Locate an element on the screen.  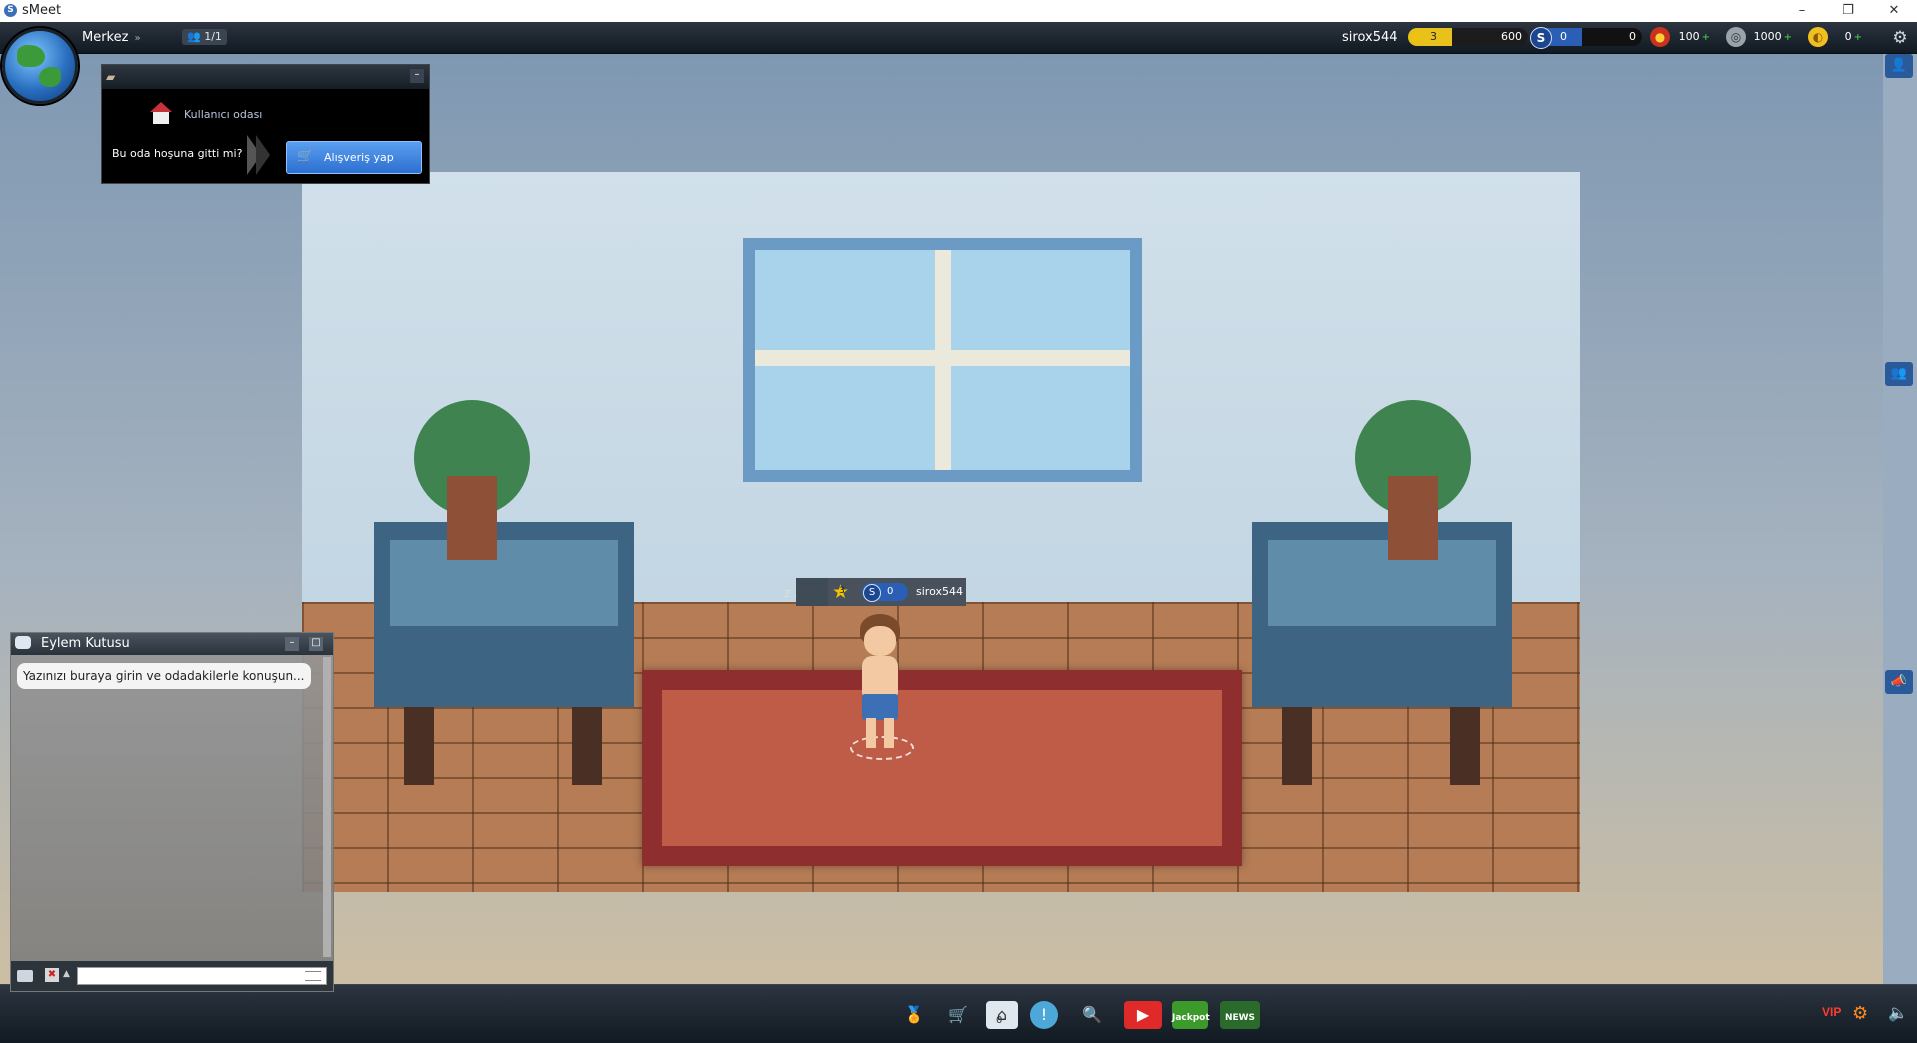
chat-bubble-icon is located at coordinates (23, 642).